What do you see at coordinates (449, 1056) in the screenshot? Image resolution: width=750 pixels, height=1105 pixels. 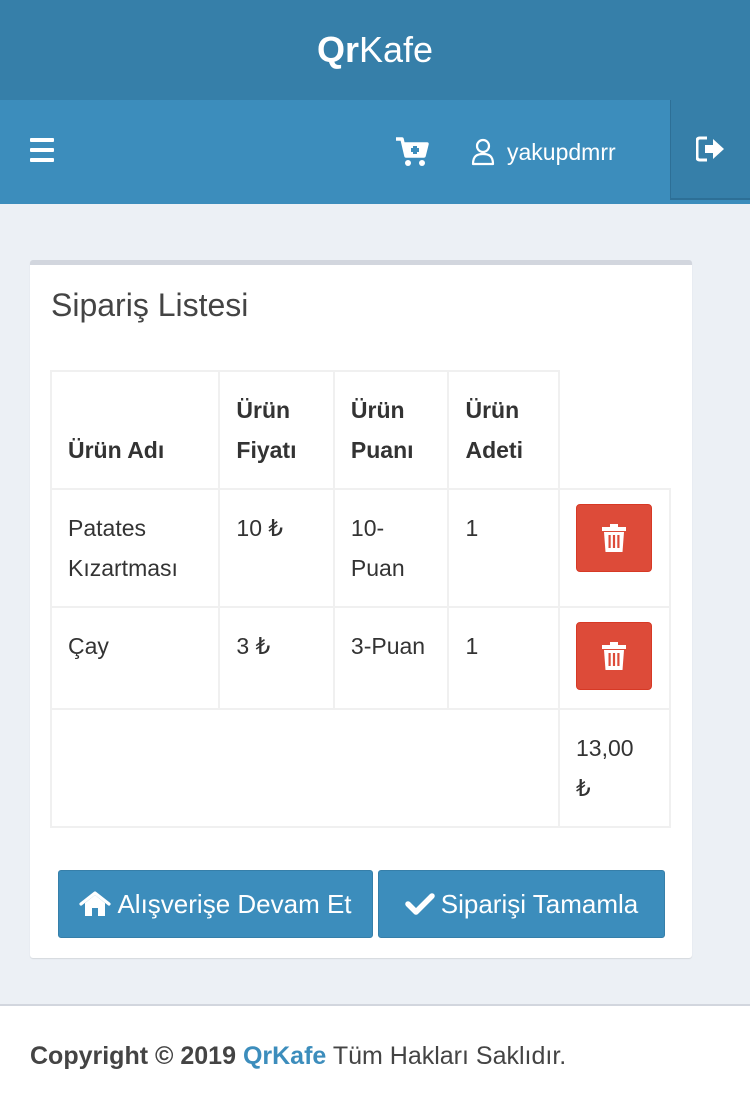 I see `rights-text: Tüm Hakları Saklıdır.` at bounding box center [449, 1056].